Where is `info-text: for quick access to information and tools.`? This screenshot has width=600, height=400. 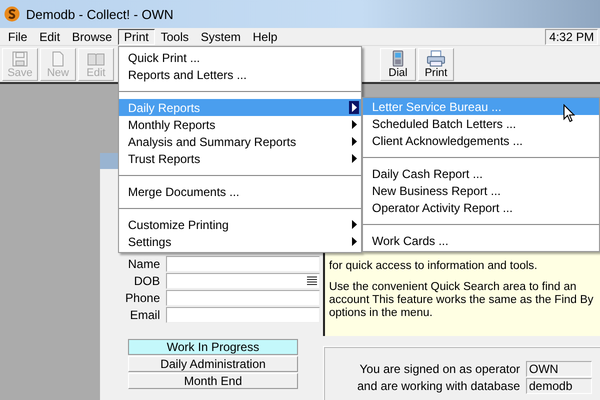 info-text: for quick access to information and tools. is located at coordinates (433, 266).